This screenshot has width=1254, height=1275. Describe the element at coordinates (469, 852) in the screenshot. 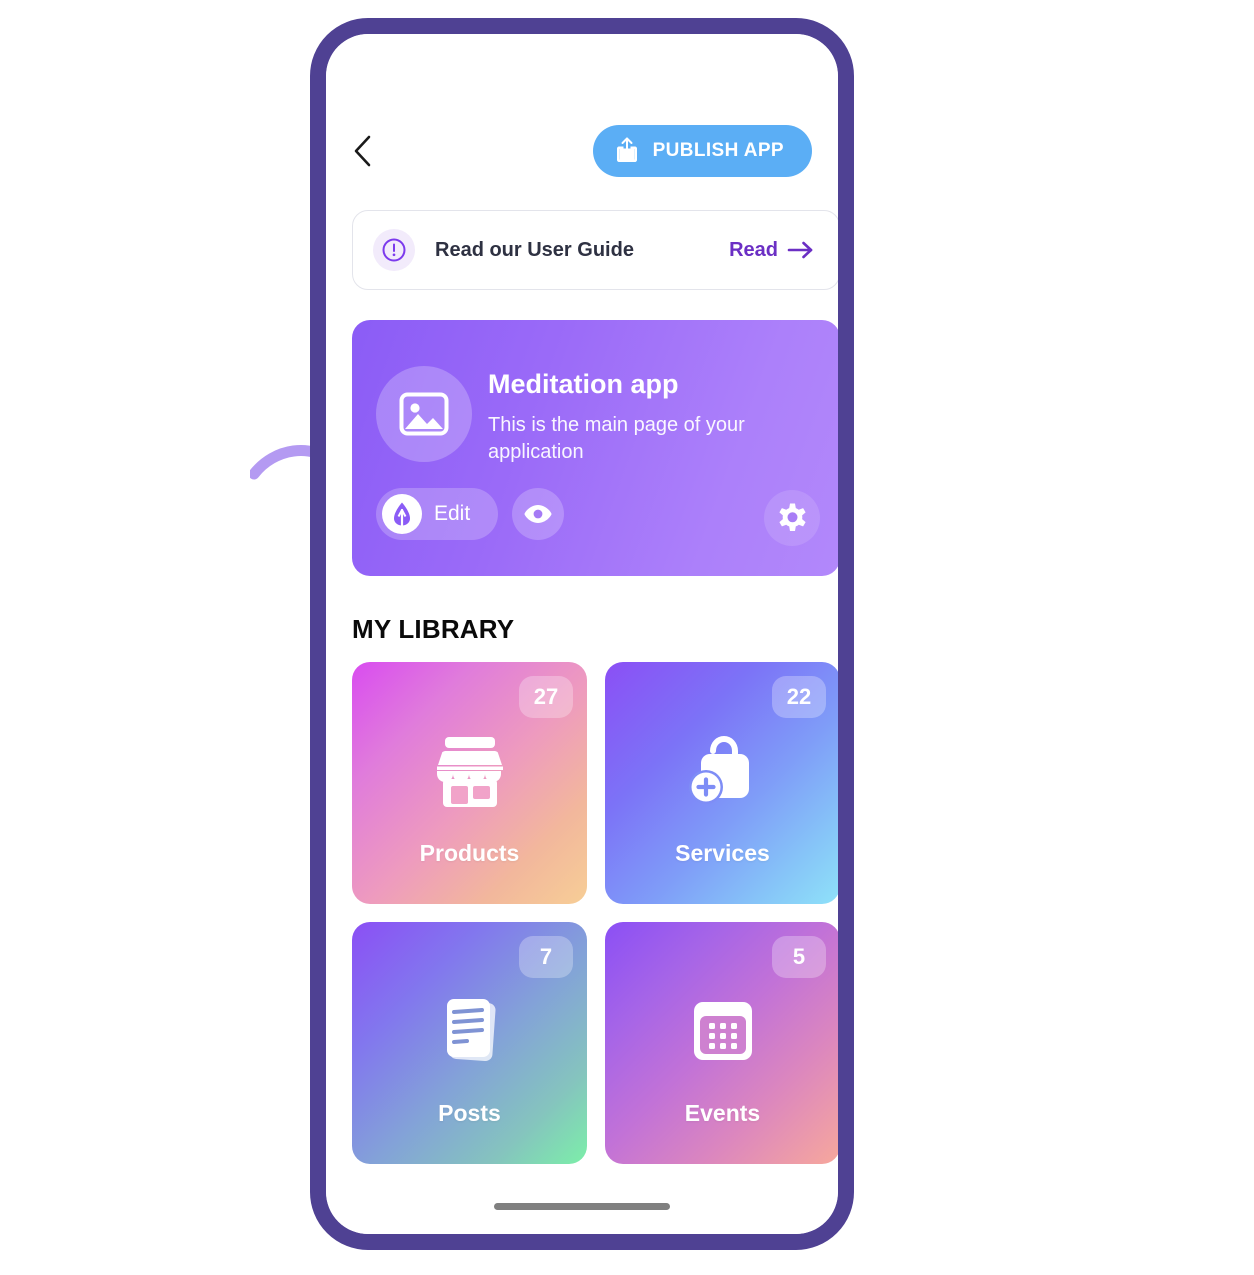

I see `products-label: Products` at that location.